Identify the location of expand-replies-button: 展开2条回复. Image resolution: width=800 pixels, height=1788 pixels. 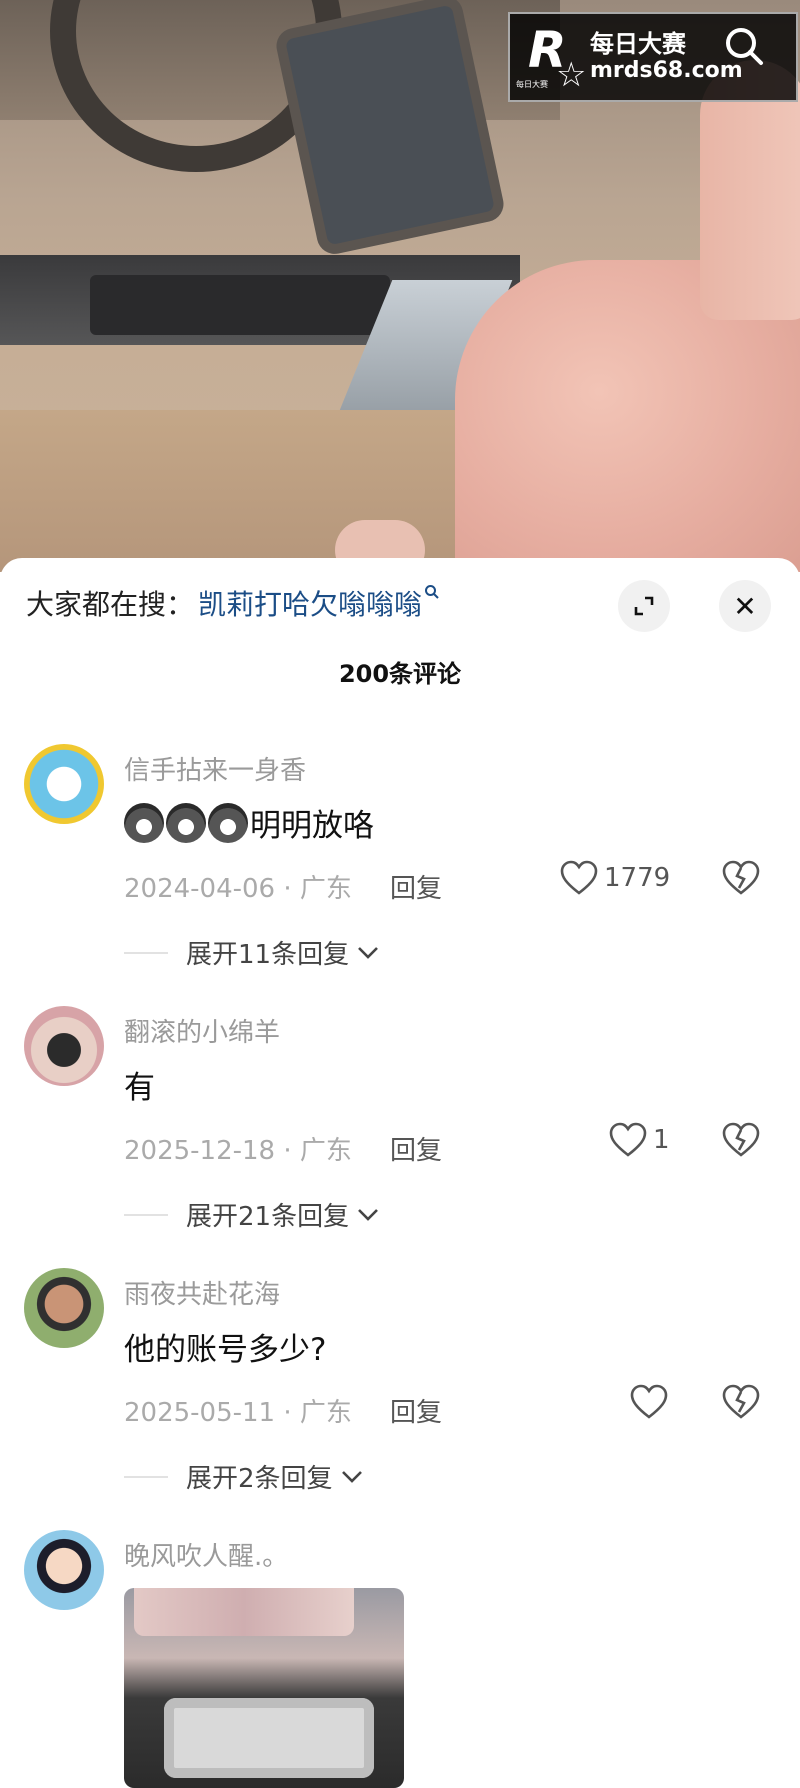
(243, 1476).